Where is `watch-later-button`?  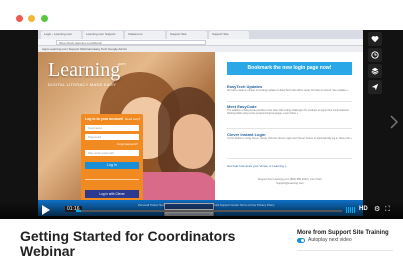 watch-later-button is located at coordinates (375, 55).